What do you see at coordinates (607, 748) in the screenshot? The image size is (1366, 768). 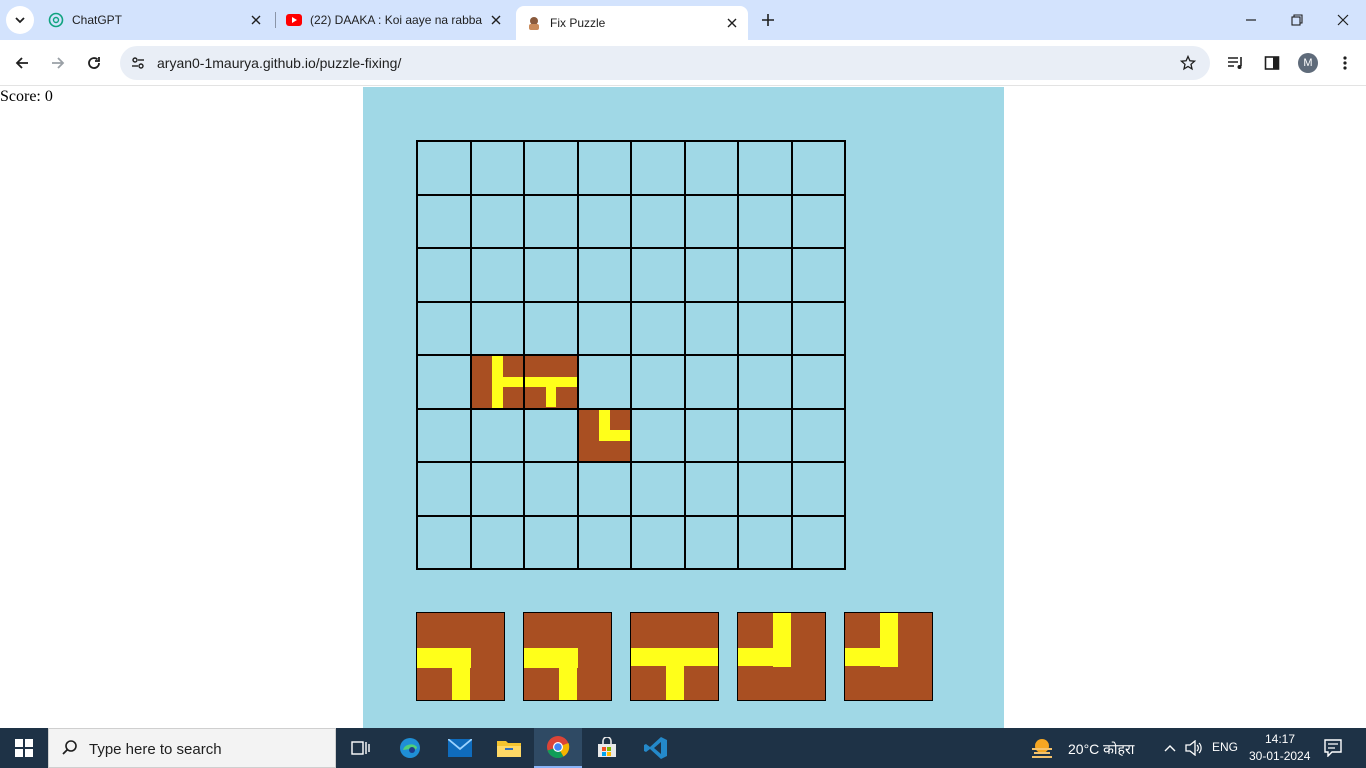 I see `store-app` at bounding box center [607, 748].